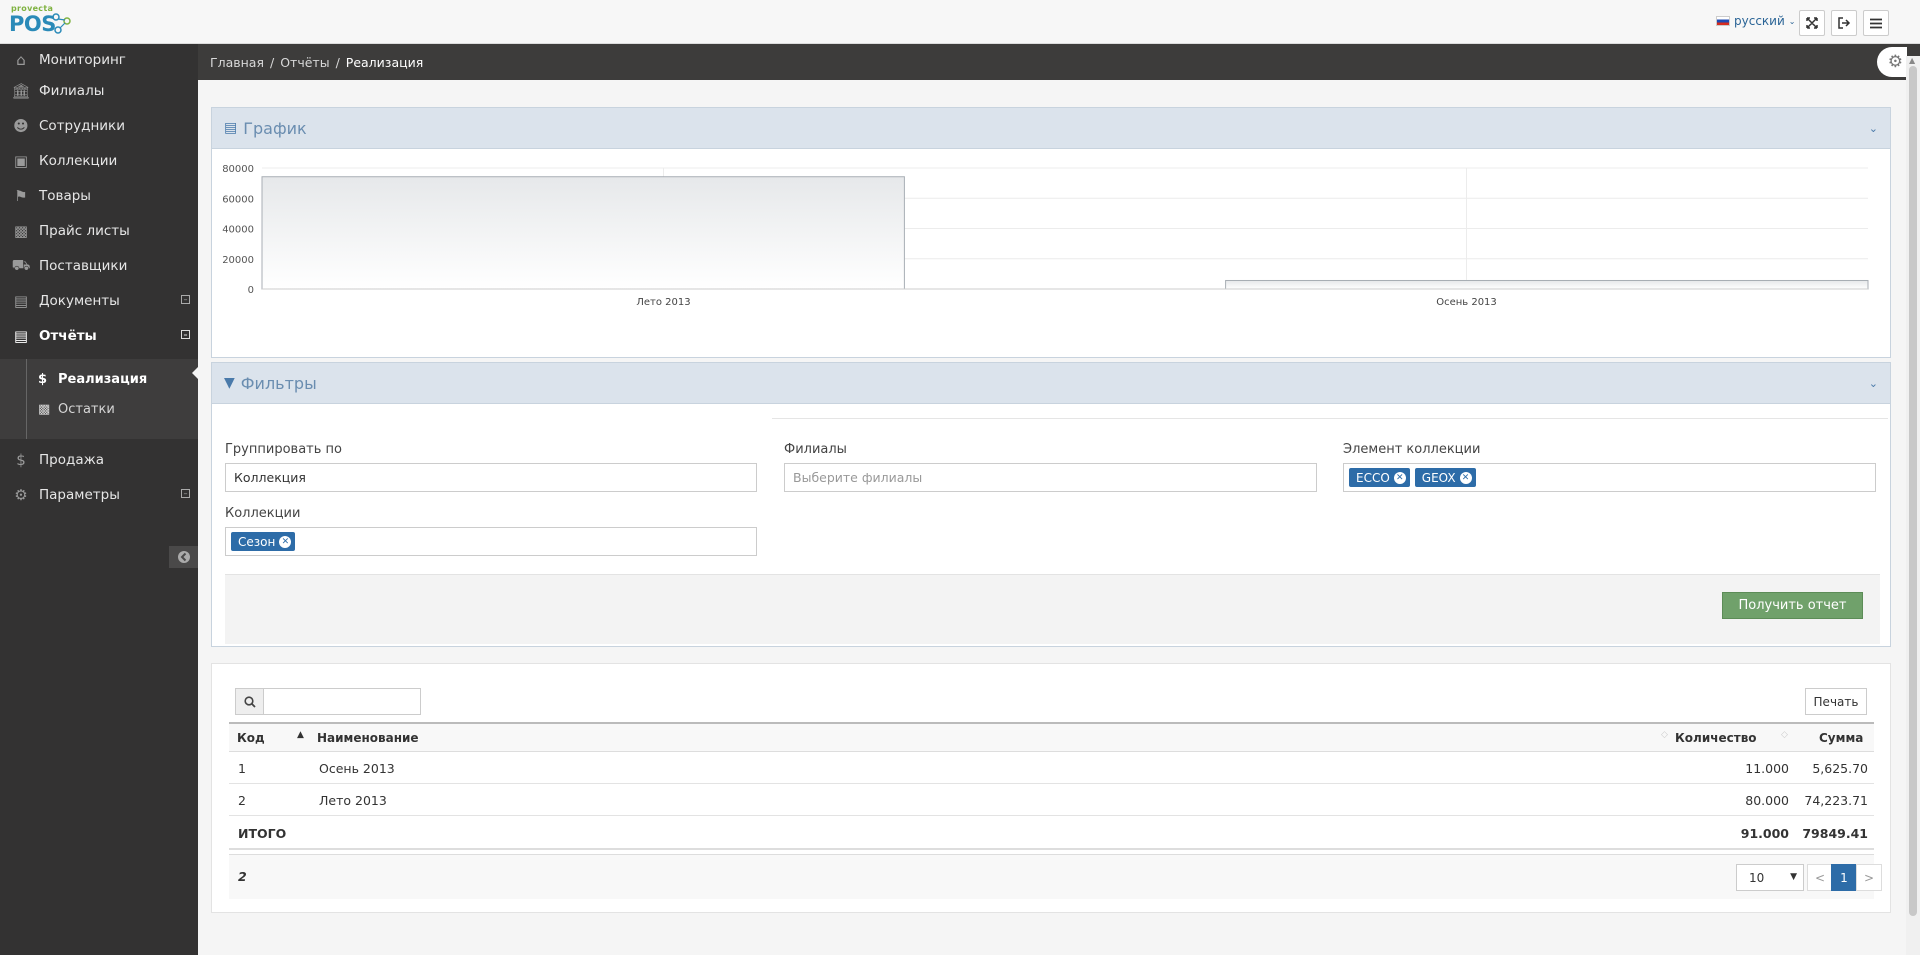 The image size is (1920, 955). I want to click on page-scrollbar: ▲, so click(1913, 505).